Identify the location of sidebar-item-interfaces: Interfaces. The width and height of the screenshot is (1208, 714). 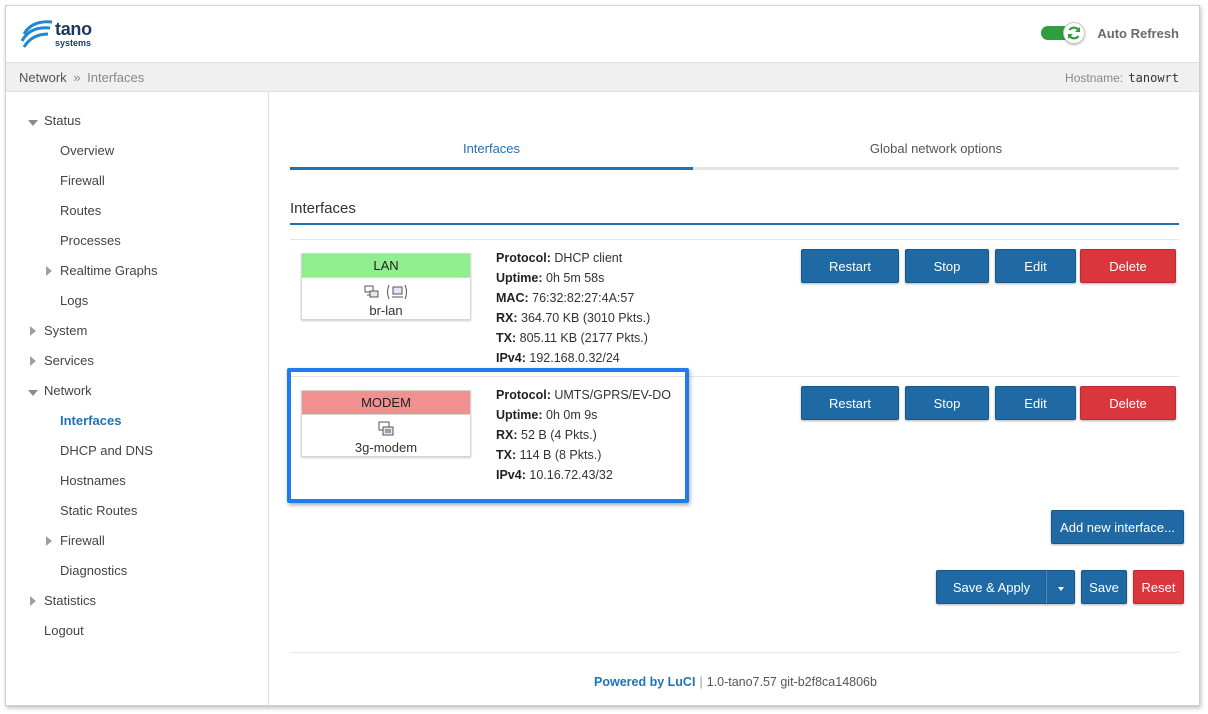
(90, 421).